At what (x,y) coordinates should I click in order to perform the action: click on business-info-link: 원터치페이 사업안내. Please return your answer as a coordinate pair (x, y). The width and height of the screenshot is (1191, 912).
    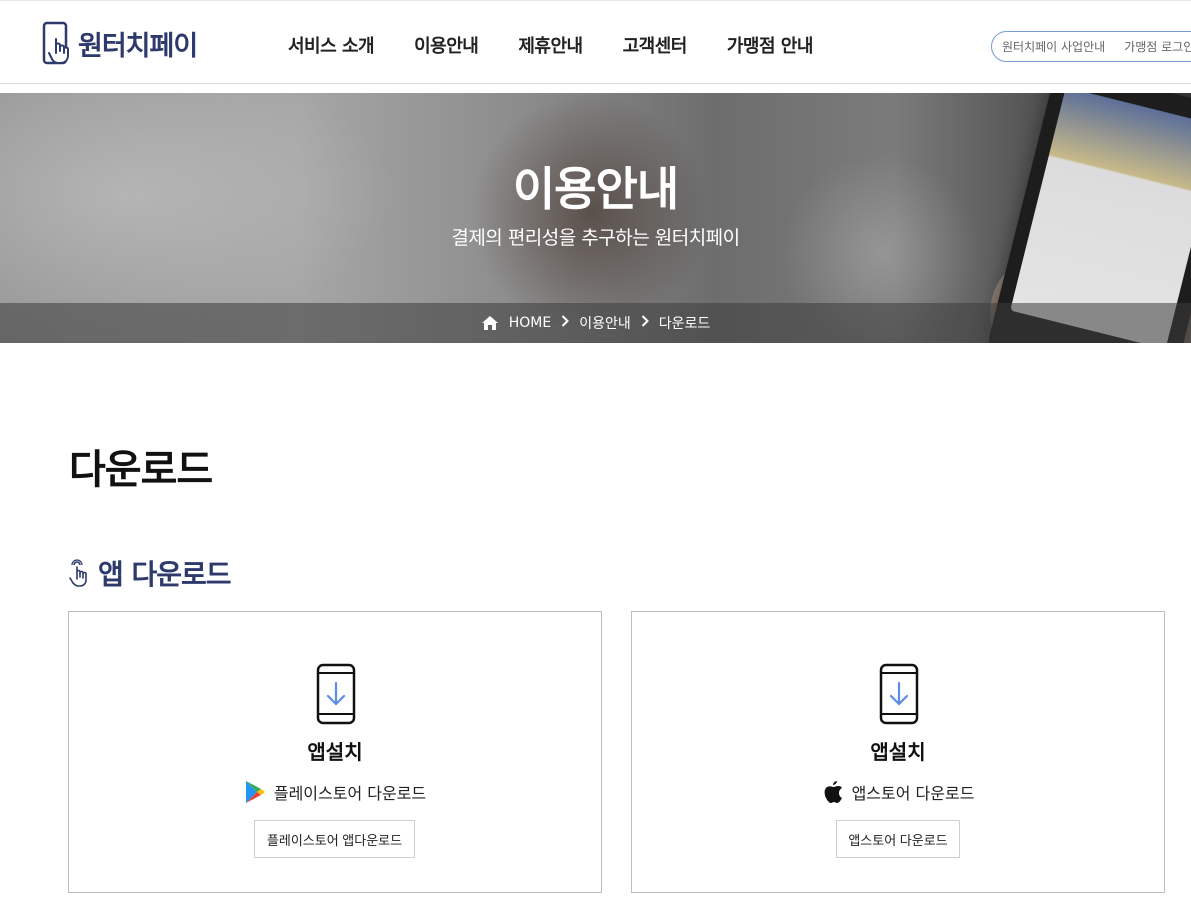
    Looking at the image, I should click on (1053, 46).